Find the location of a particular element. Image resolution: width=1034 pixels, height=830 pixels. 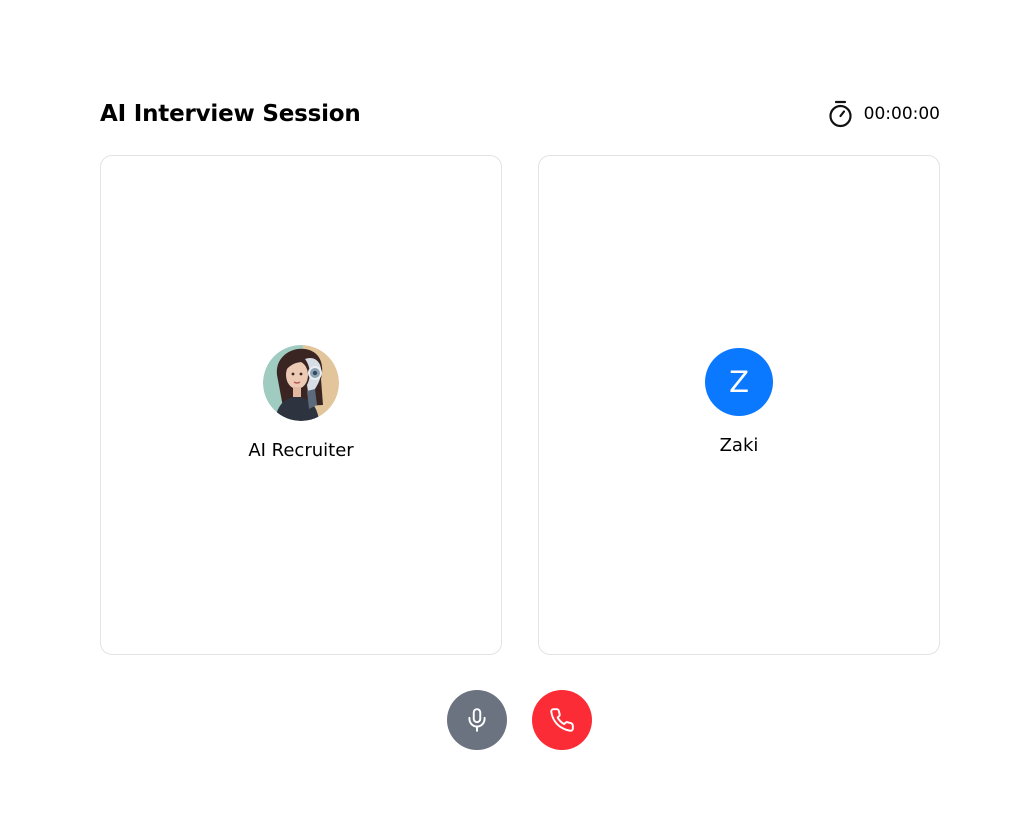

ai-recruiter-avatar is located at coordinates (301, 383).